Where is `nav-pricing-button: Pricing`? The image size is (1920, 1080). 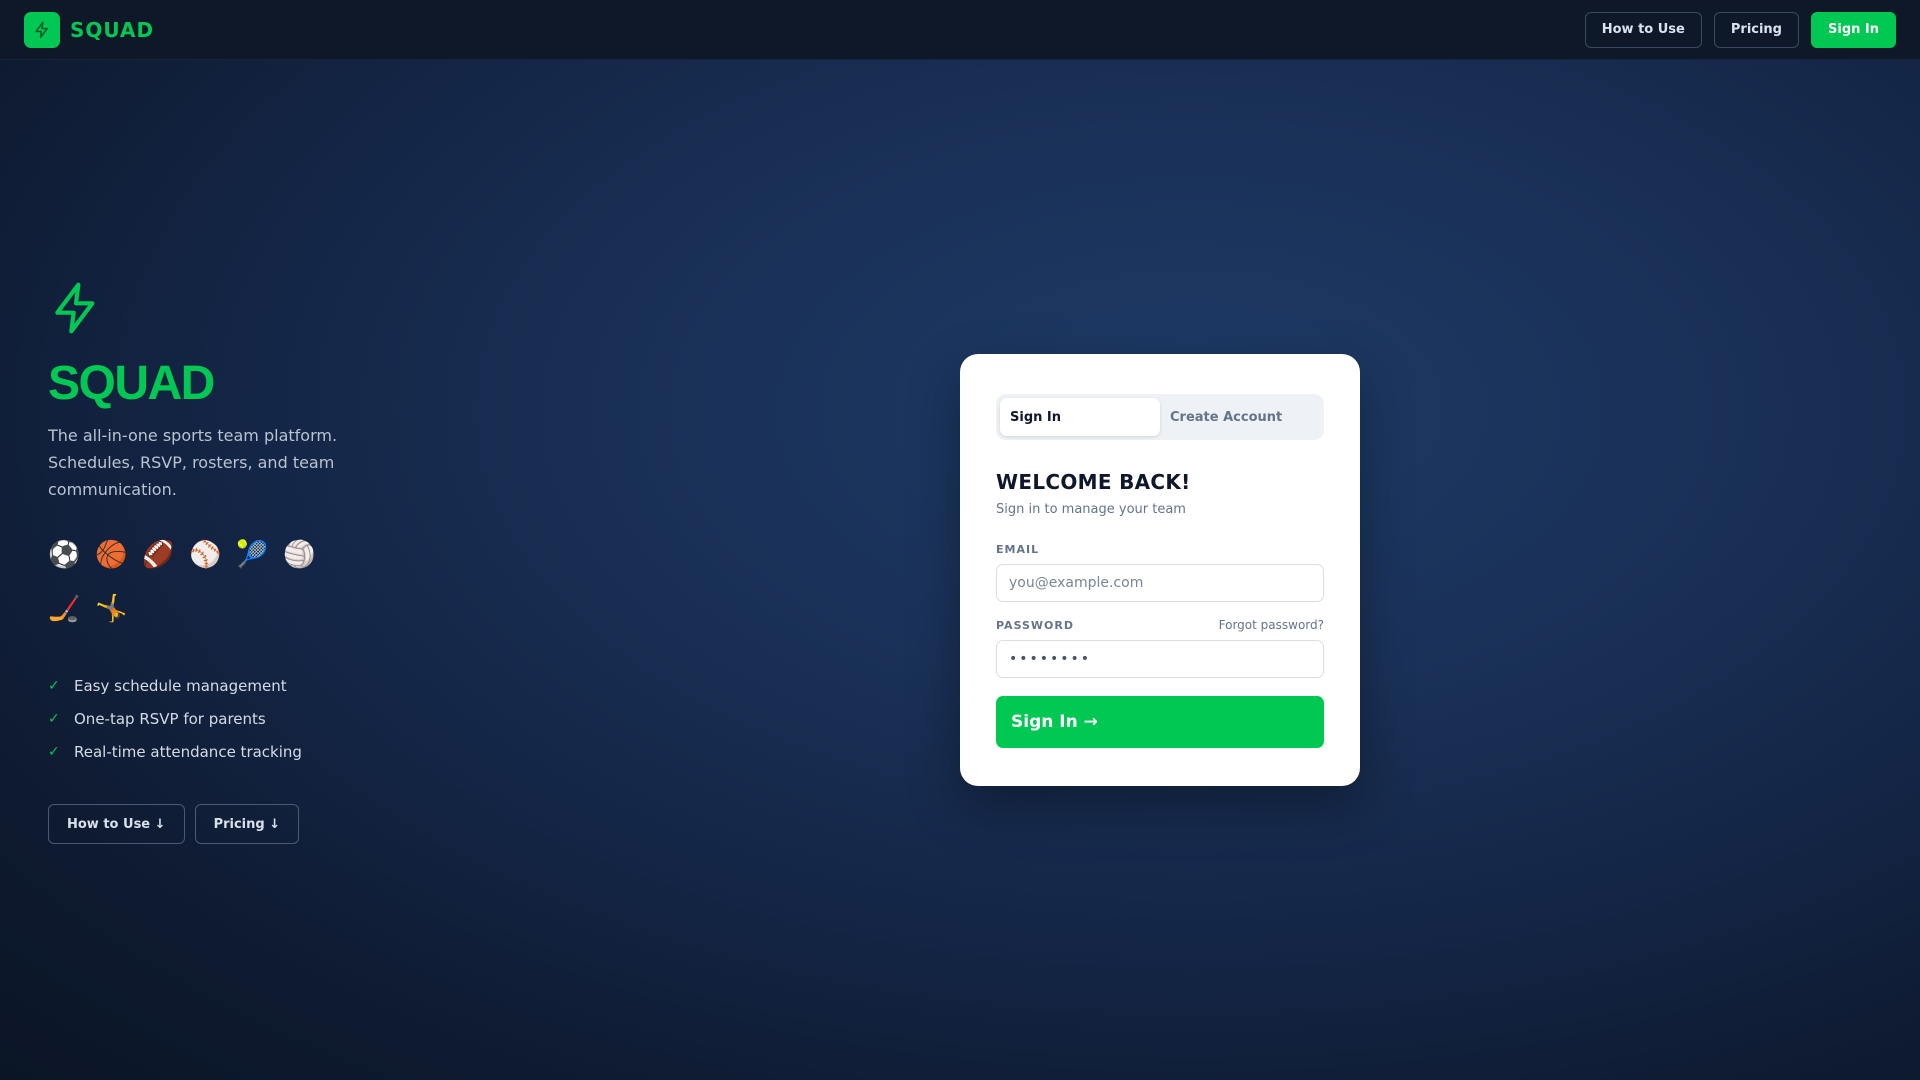
nav-pricing-button: Pricing is located at coordinates (1756, 29).